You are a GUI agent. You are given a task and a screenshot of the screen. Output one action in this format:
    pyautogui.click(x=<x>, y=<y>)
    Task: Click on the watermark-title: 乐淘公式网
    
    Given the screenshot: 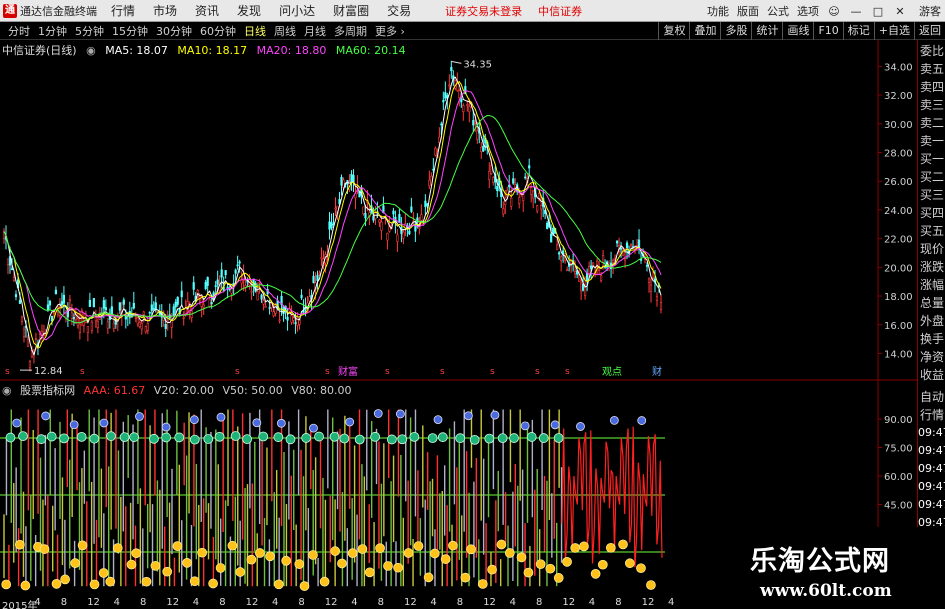 What is the action you would take?
    pyautogui.click(x=820, y=561)
    